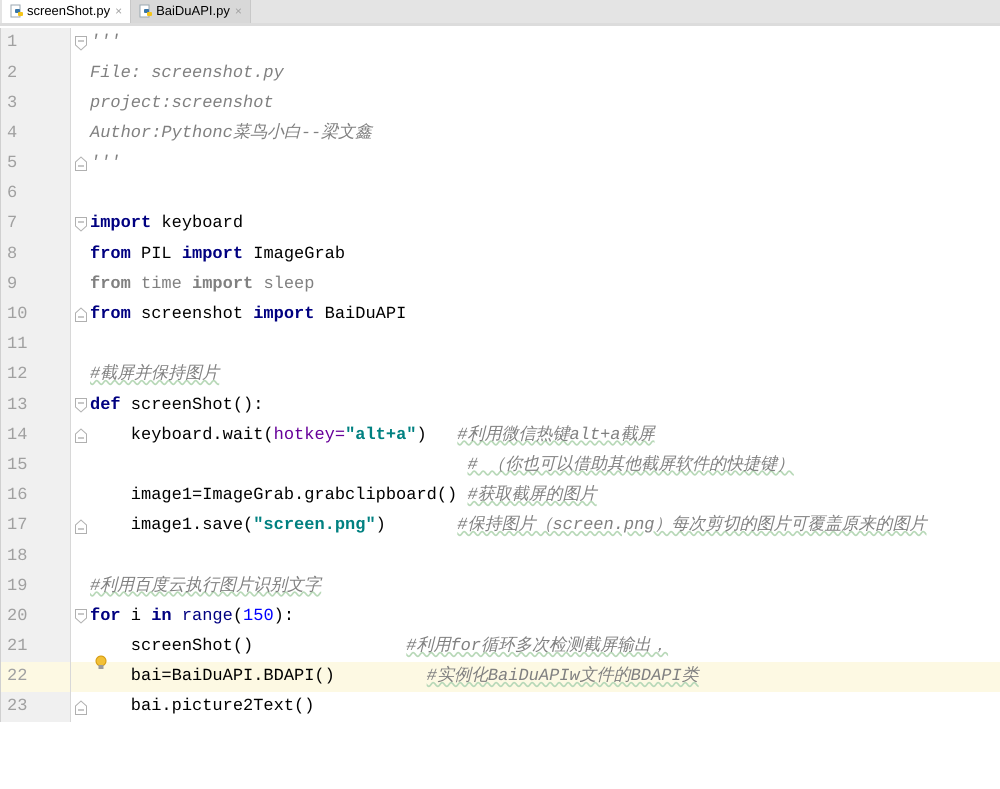 Image resolution: width=1000 pixels, height=789 pixels. Describe the element at coordinates (691, 526) in the screenshot. I see `code-text: #保持图片（screen.png）每次剪切的图片可覆盖原来的图片` at that location.